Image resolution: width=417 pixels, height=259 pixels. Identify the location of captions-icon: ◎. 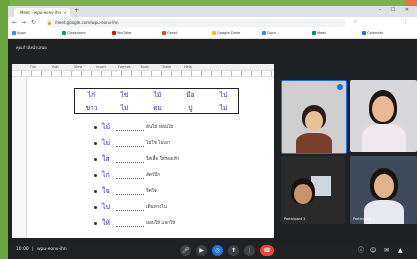
(217, 250).